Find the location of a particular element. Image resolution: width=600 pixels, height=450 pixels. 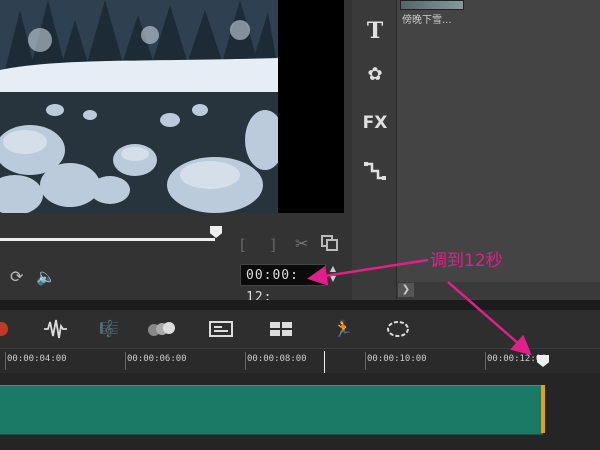

arrow-to-marker is located at coordinates (489, 318).